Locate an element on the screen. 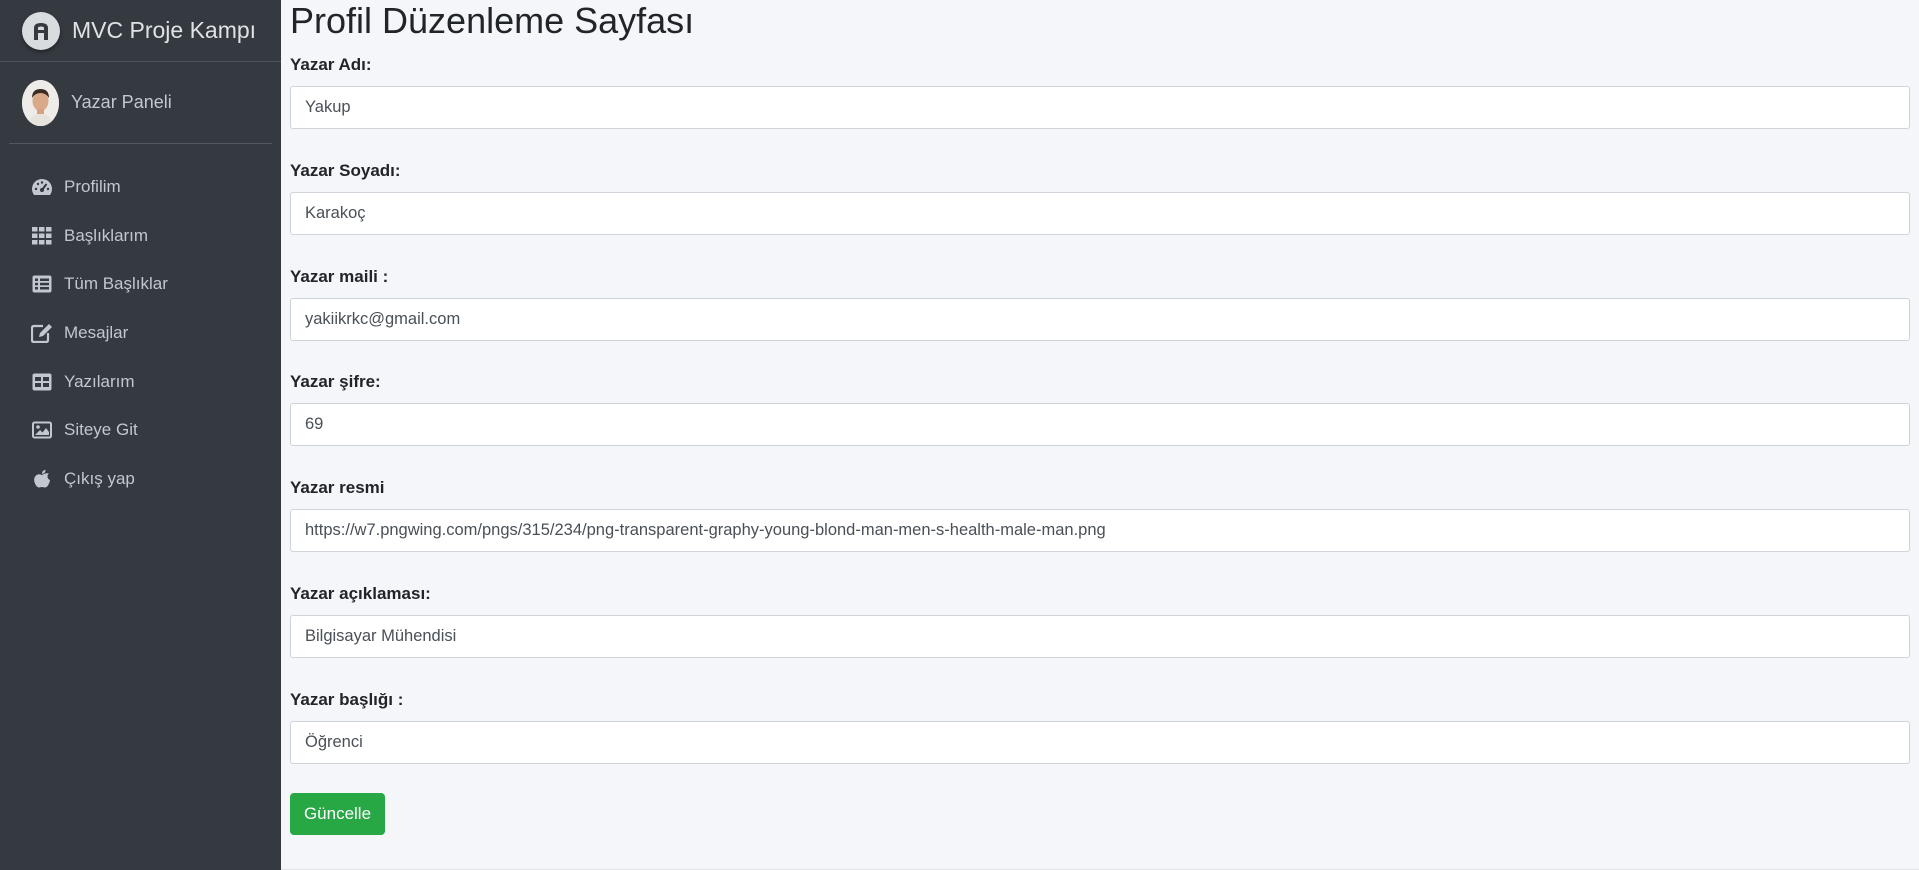  form-group-about: Yazar açıklaması: is located at coordinates (1100, 621).